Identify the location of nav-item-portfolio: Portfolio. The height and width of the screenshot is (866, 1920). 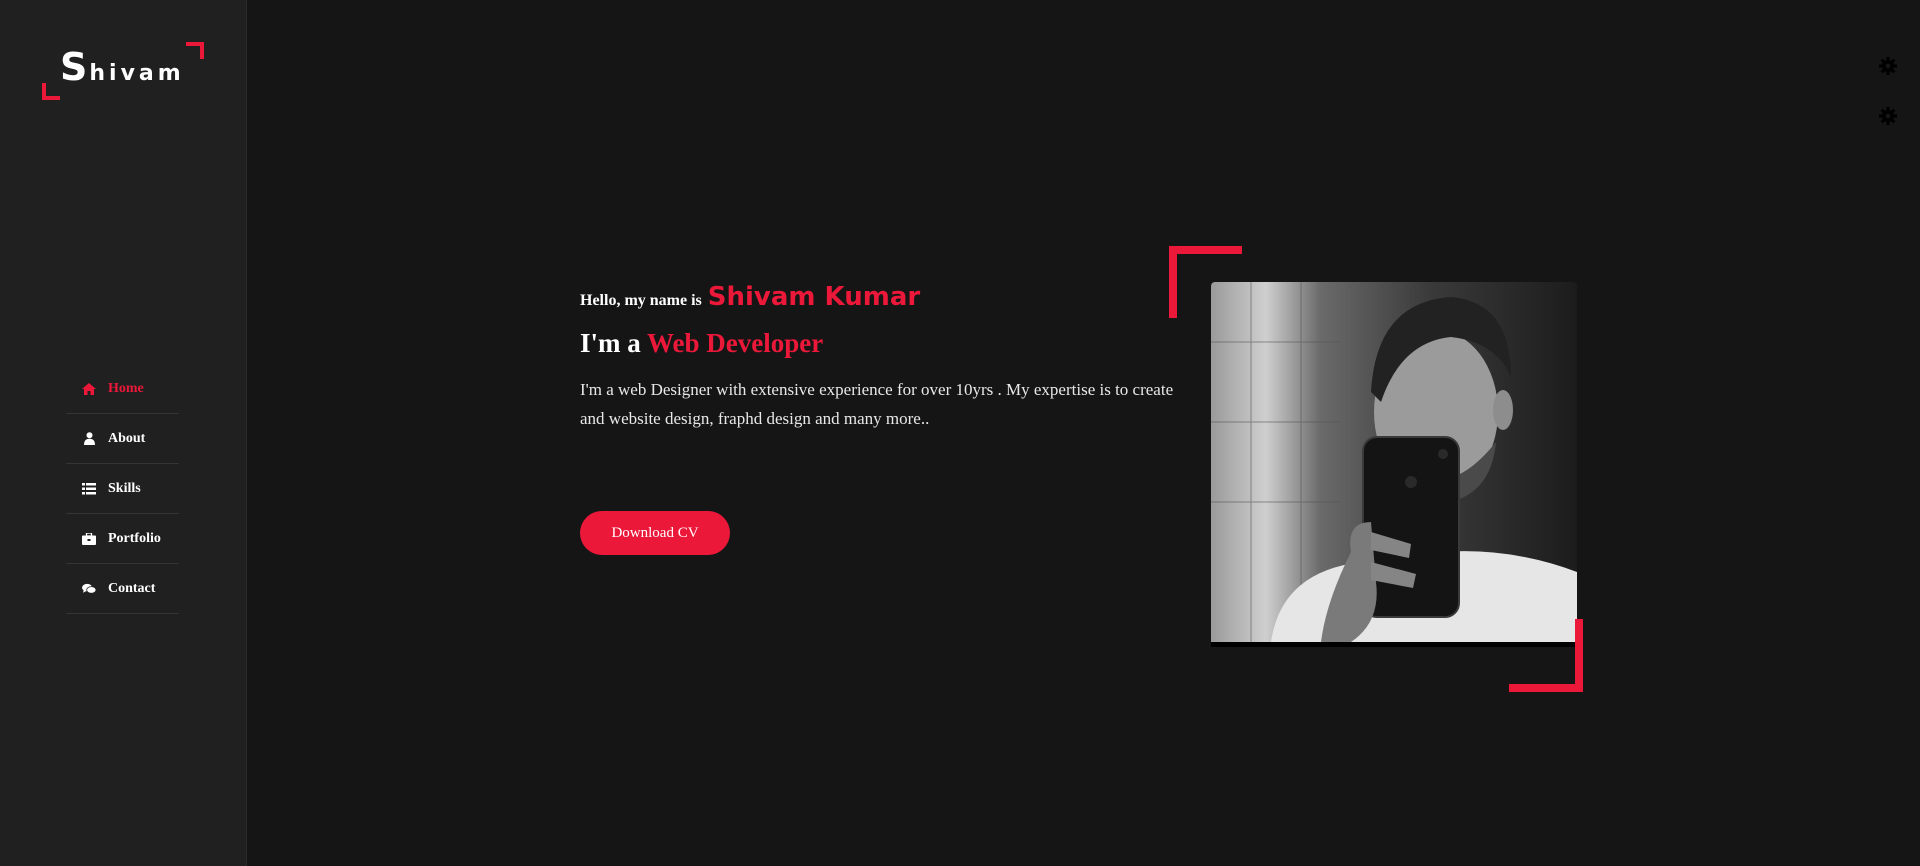
(122, 539).